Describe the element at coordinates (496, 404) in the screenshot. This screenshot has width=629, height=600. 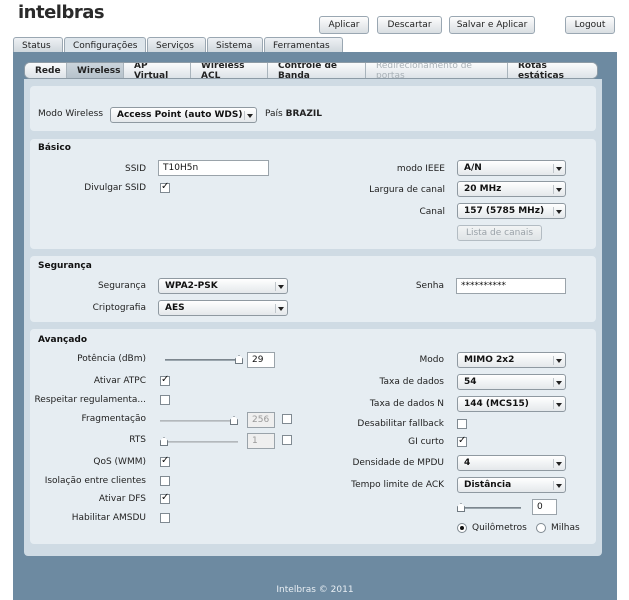
I see `data-rate-n-value: 144 (MCS15)` at that location.